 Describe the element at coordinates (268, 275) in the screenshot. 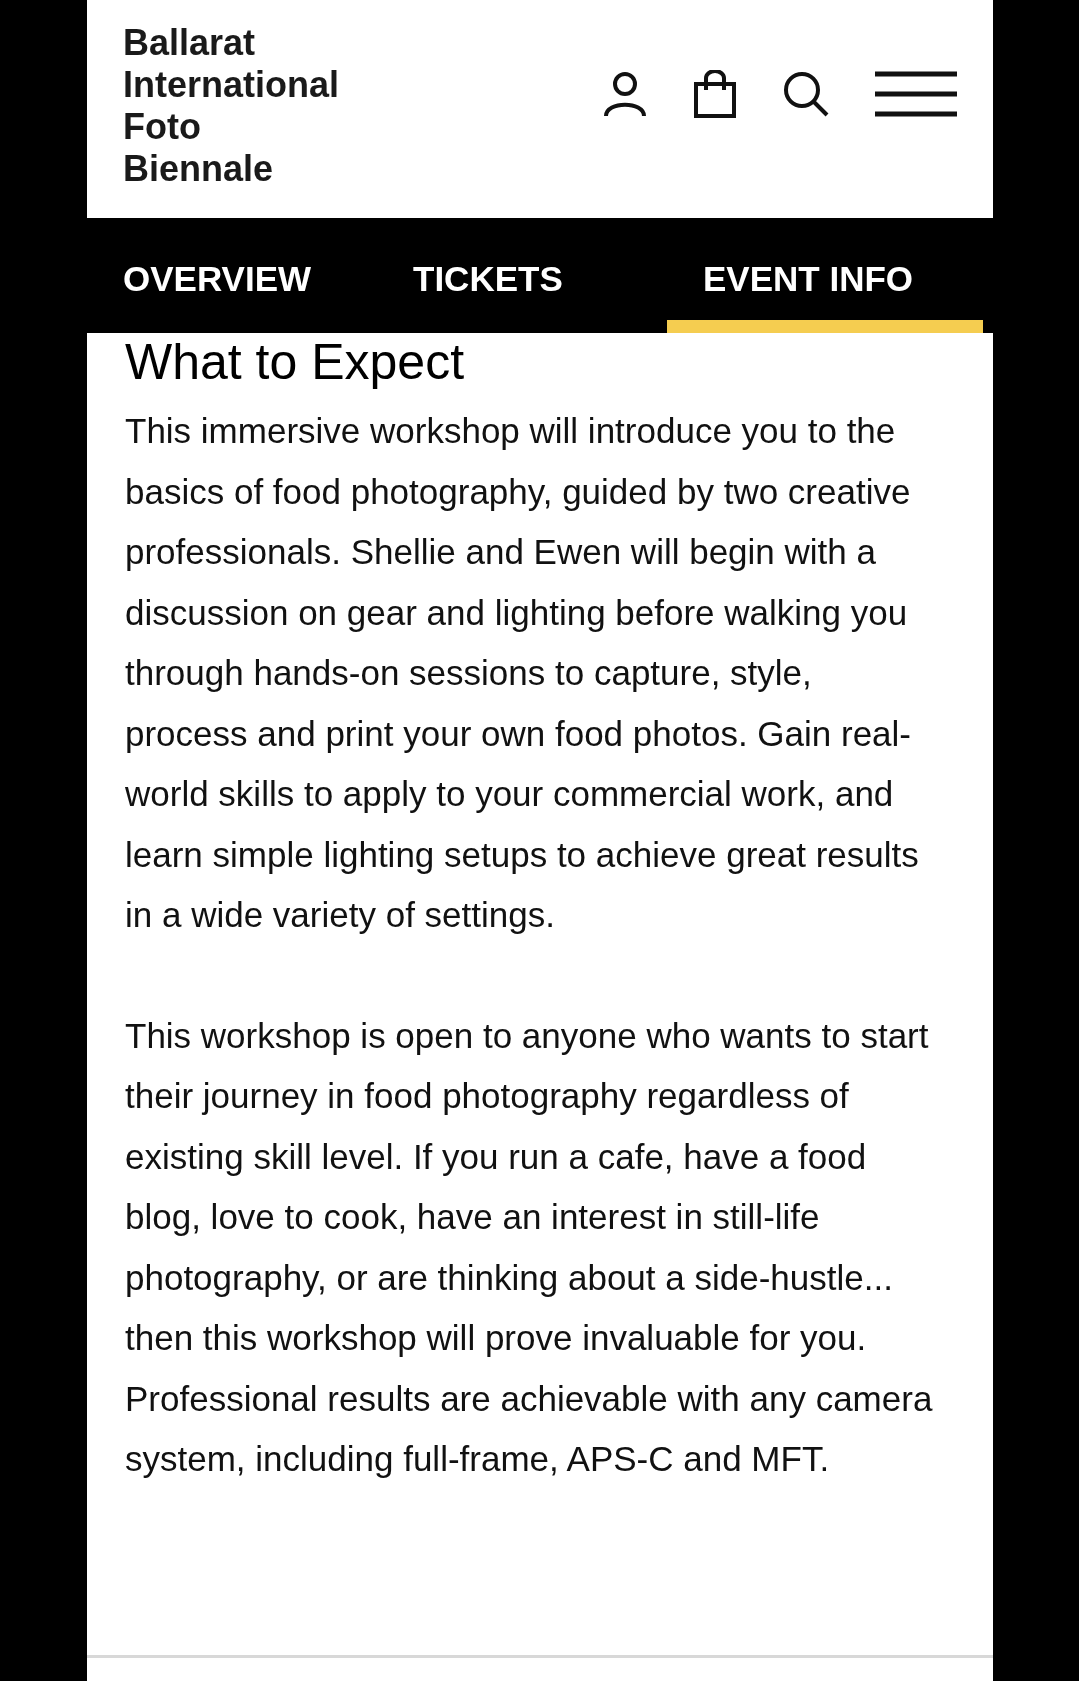

I see `nav-tab: OVERVIEW` at that location.